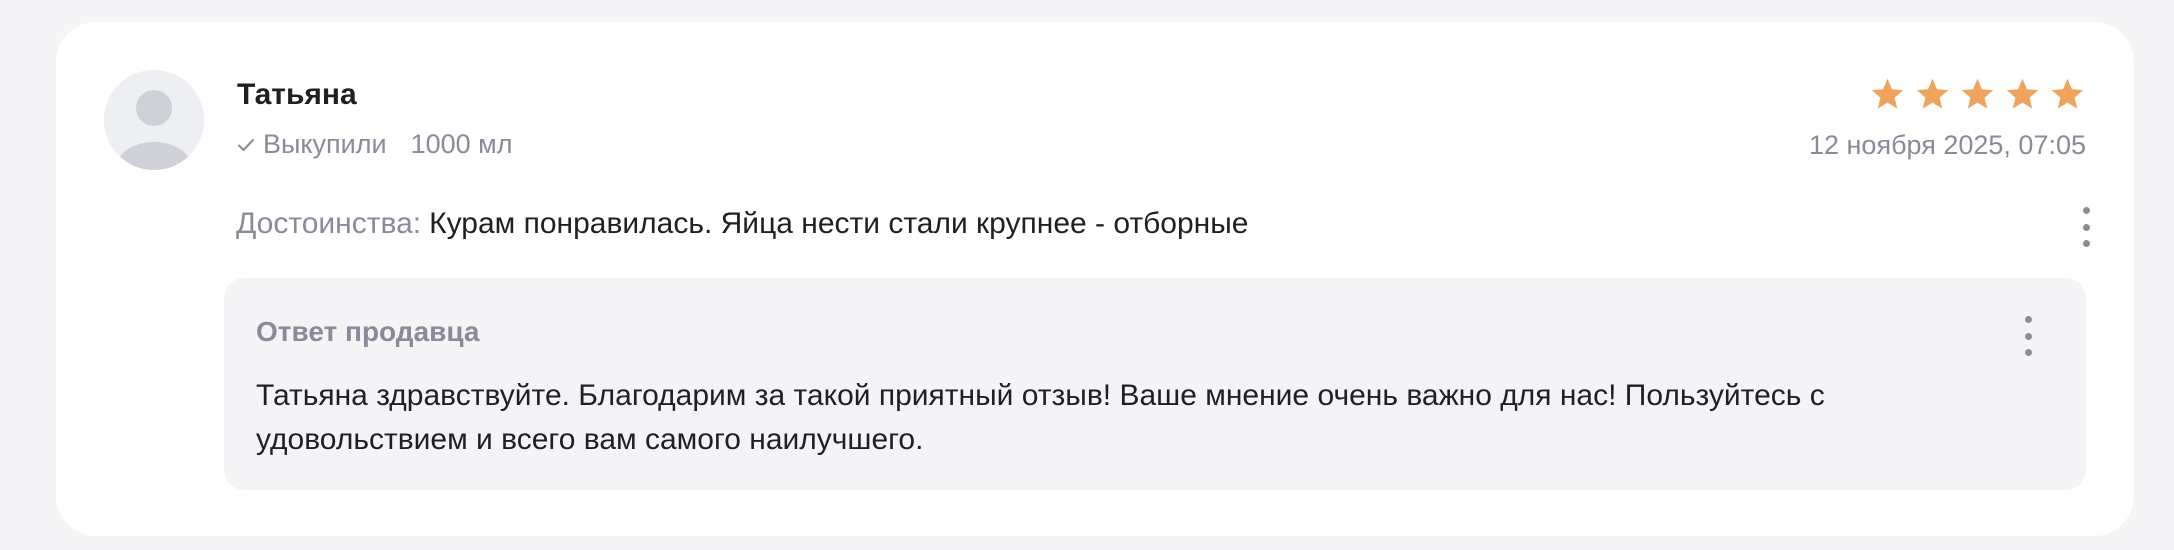 The width and height of the screenshot is (2174, 550). Describe the element at coordinates (2028, 336) in the screenshot. I see `seller-reply-menu-button` at that location.